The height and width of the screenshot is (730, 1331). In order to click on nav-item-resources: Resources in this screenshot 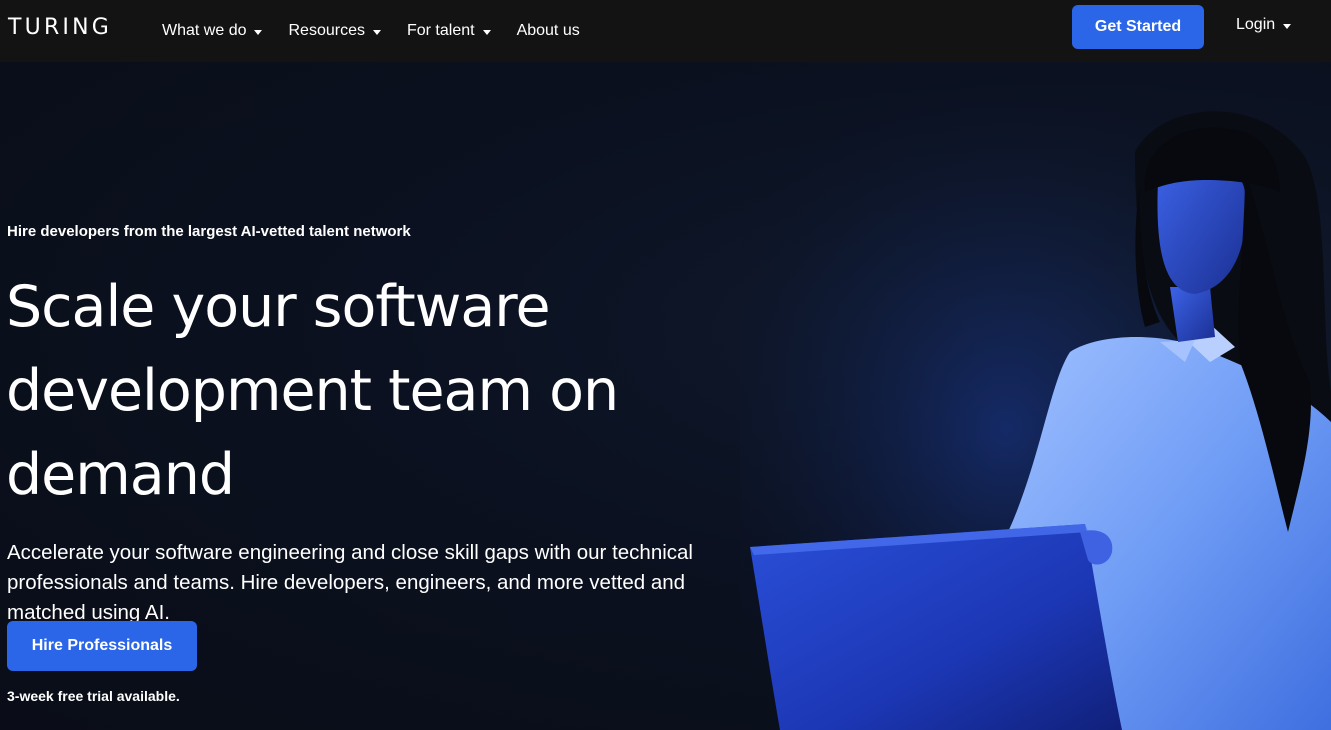, I will do `click(334, 31)`.